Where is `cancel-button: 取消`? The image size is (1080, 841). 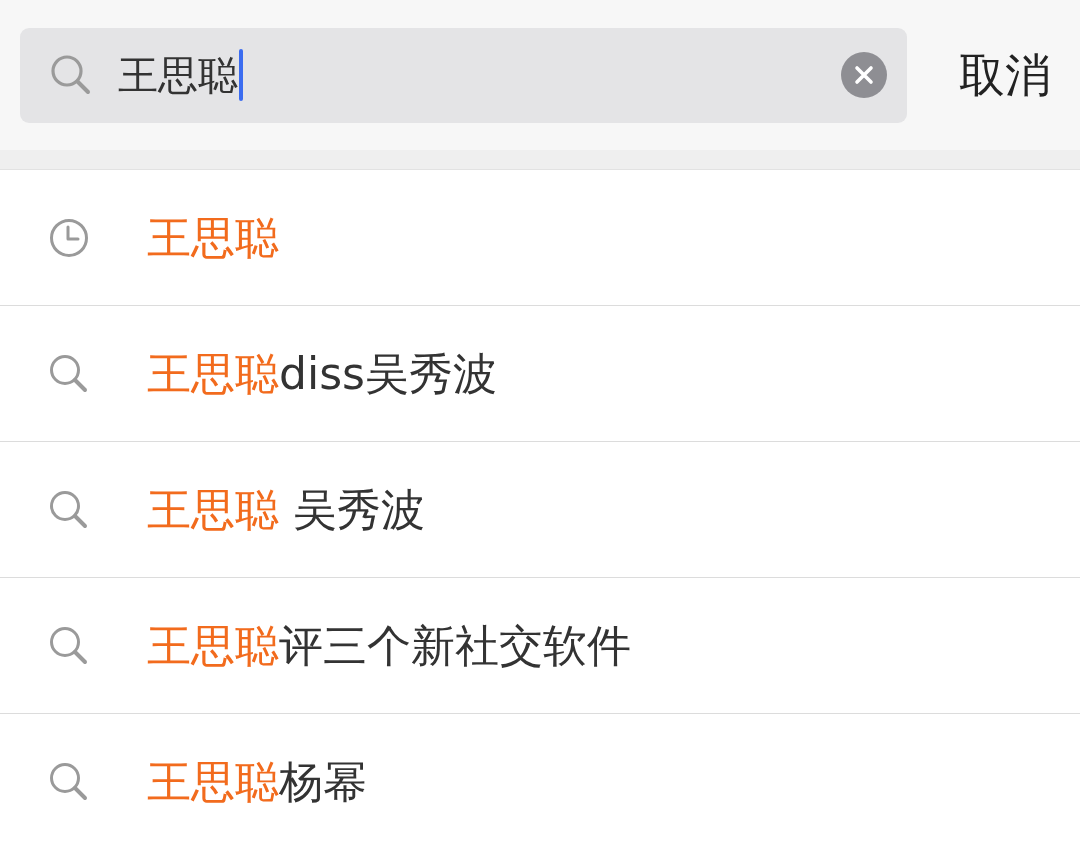
cancel-button: 取消 is located at coordinates (1005, 75).